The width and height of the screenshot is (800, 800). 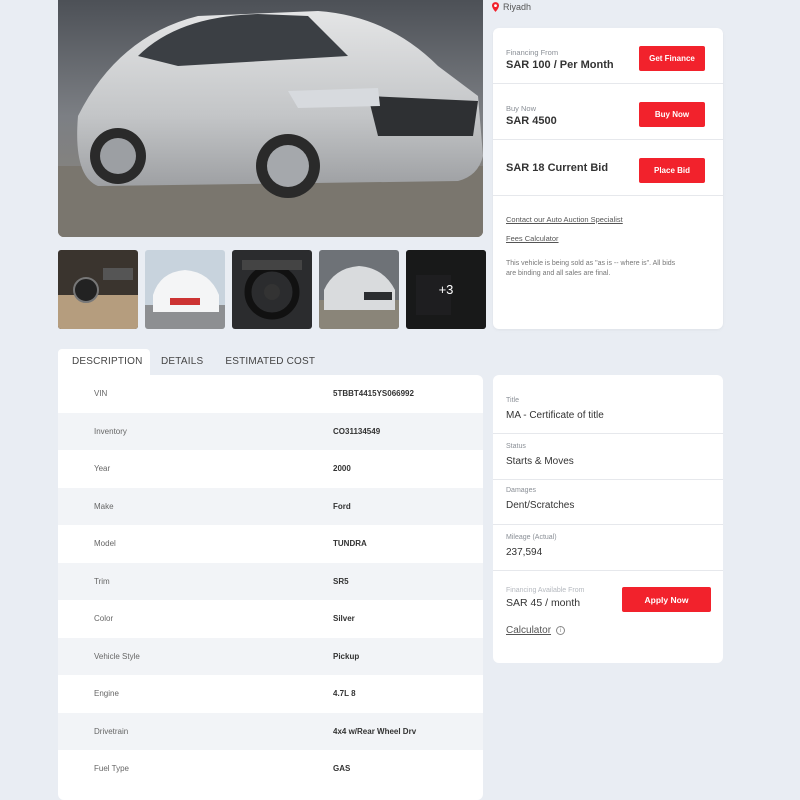 What do you see at coordinates (516, 446) in the screenshot?
I see `status-label: Status` at bounding box center [516, 446].